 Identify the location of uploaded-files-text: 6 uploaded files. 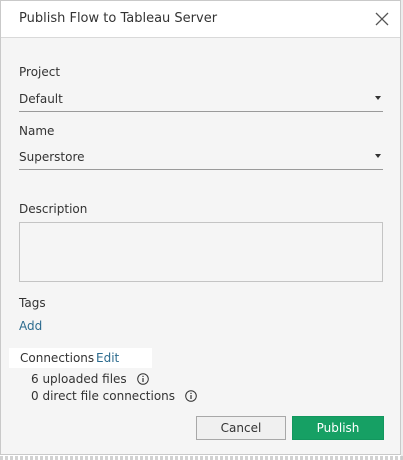
(79, 379).